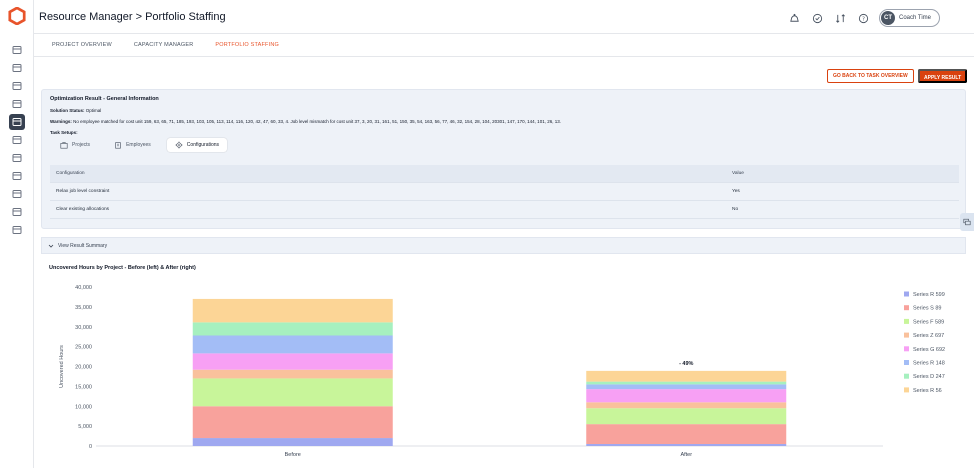 Image resolution: width=974 pixels, height=468 pixels. Describe the element at coordinates (51, 246) in the screenshot. I see `chevron-down-icon` at that location.